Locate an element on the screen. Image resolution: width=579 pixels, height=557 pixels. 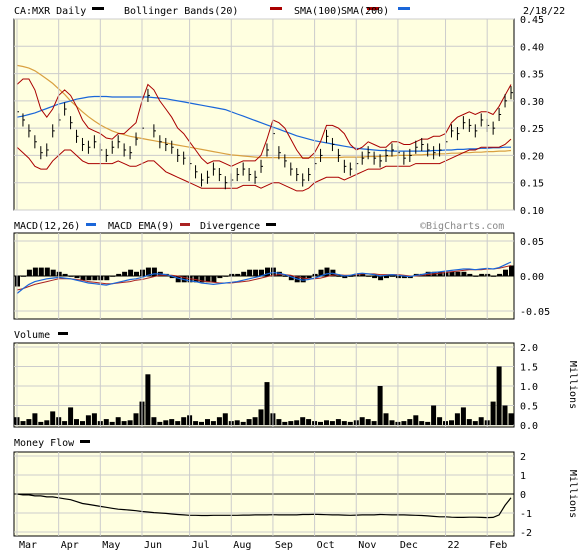
legend-sma200-swatch is located at coordinates (404, 8).